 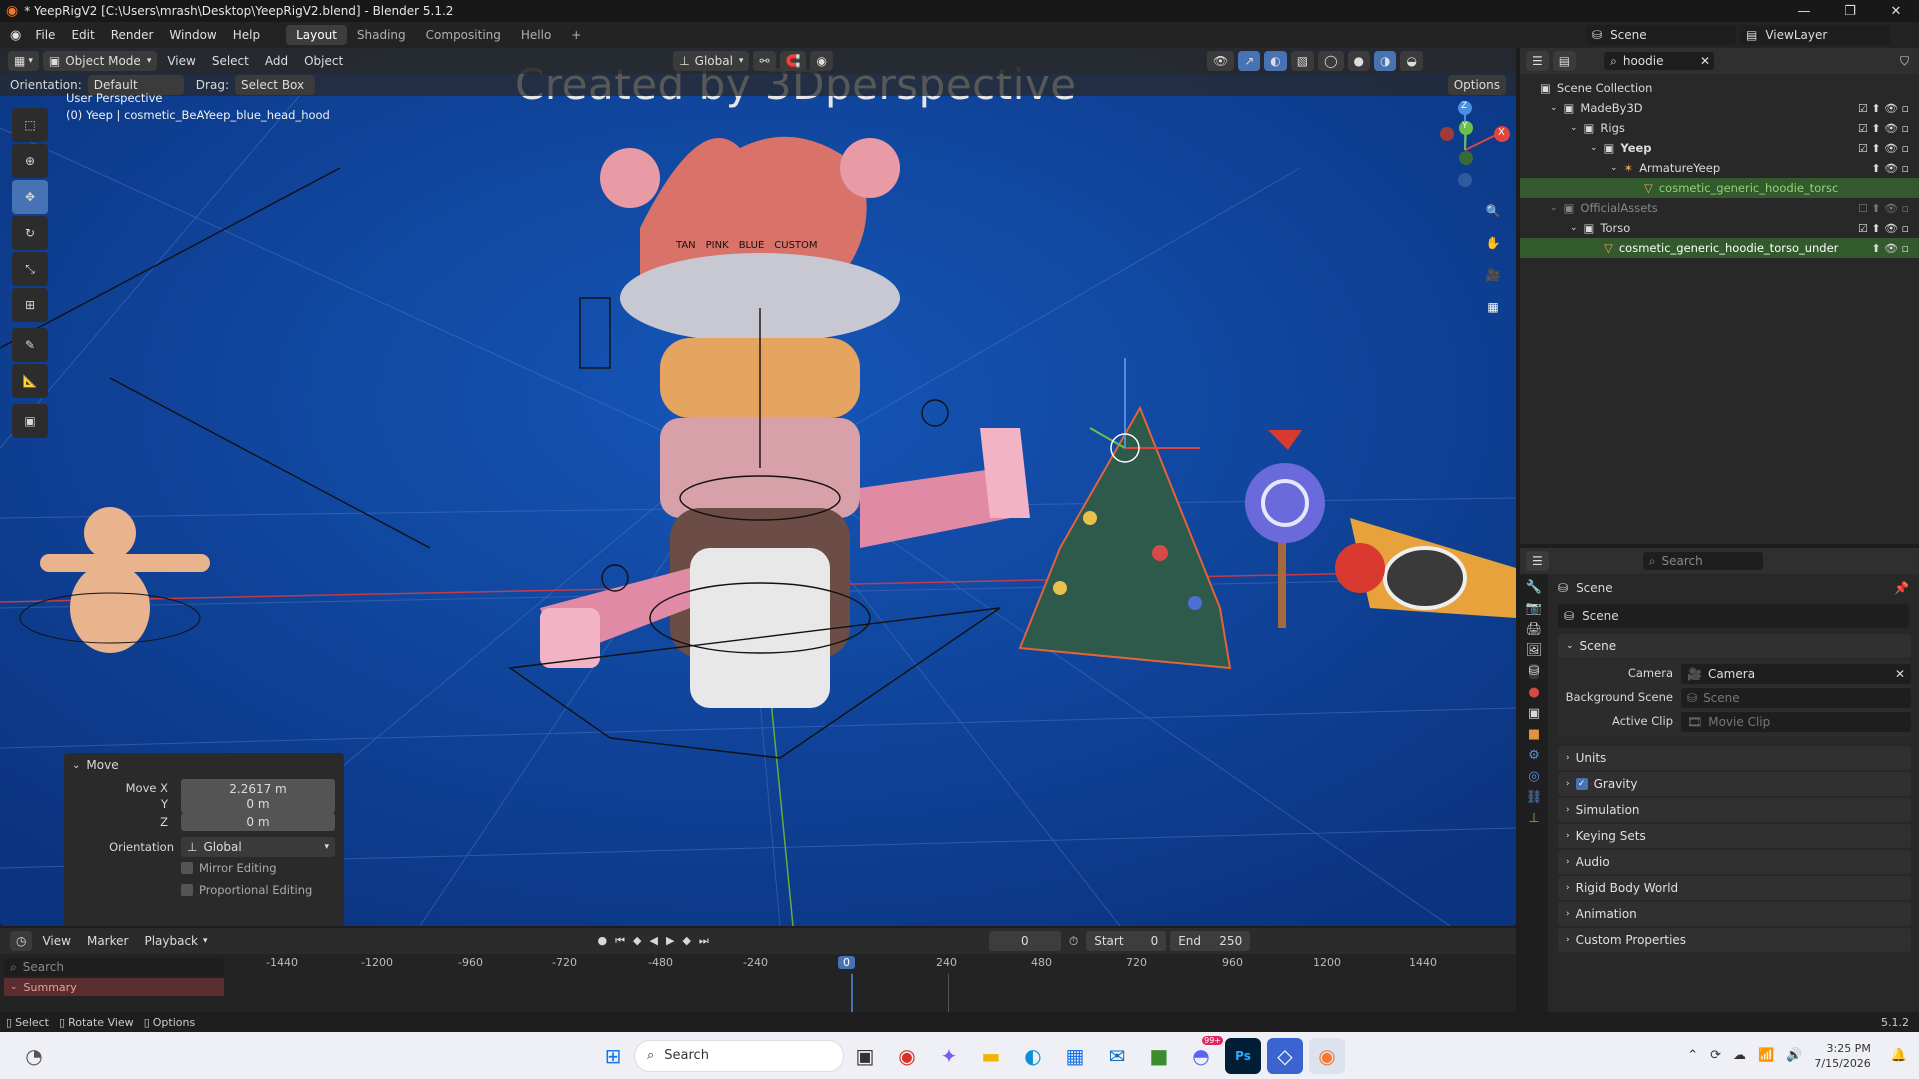 What do you see at coordinates (1075, 1056) in the screenshot?
I see `store-icon: ▦` at bounding box center [1075, 1056].